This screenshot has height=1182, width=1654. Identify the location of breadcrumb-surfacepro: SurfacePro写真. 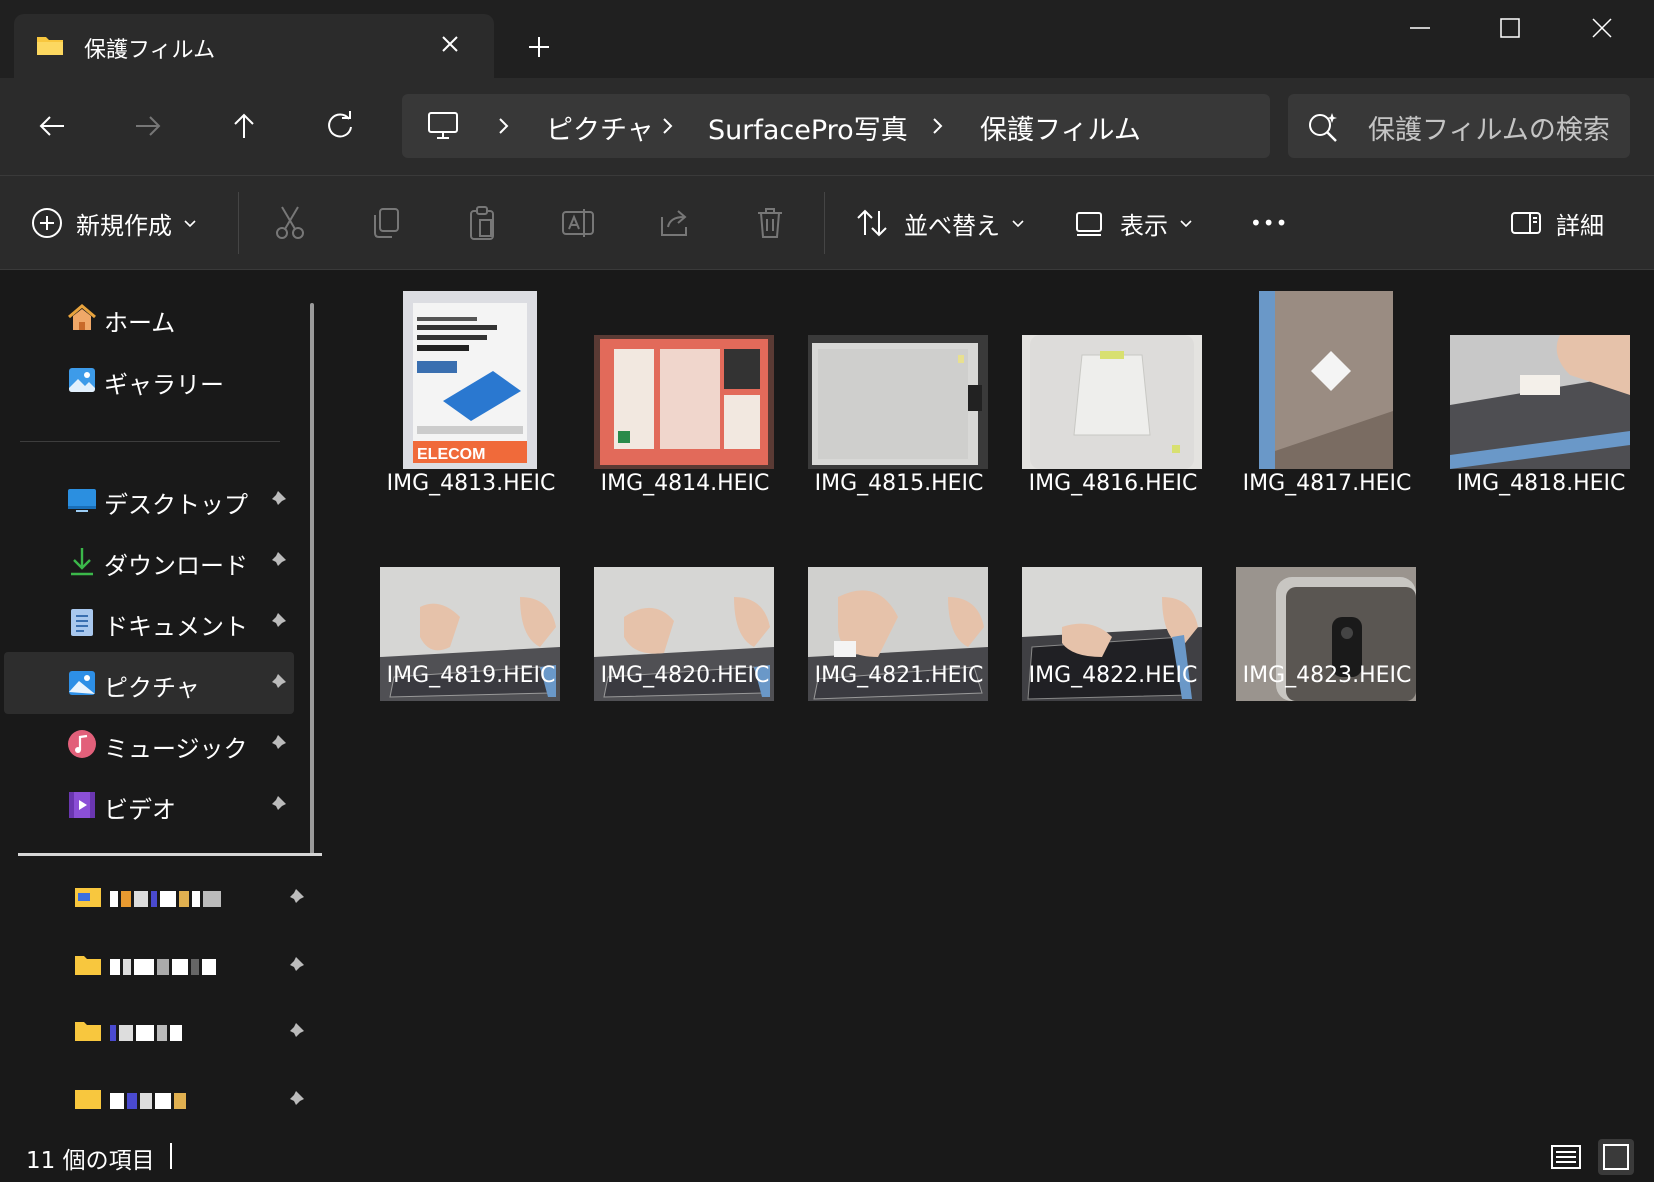
(808, 127).